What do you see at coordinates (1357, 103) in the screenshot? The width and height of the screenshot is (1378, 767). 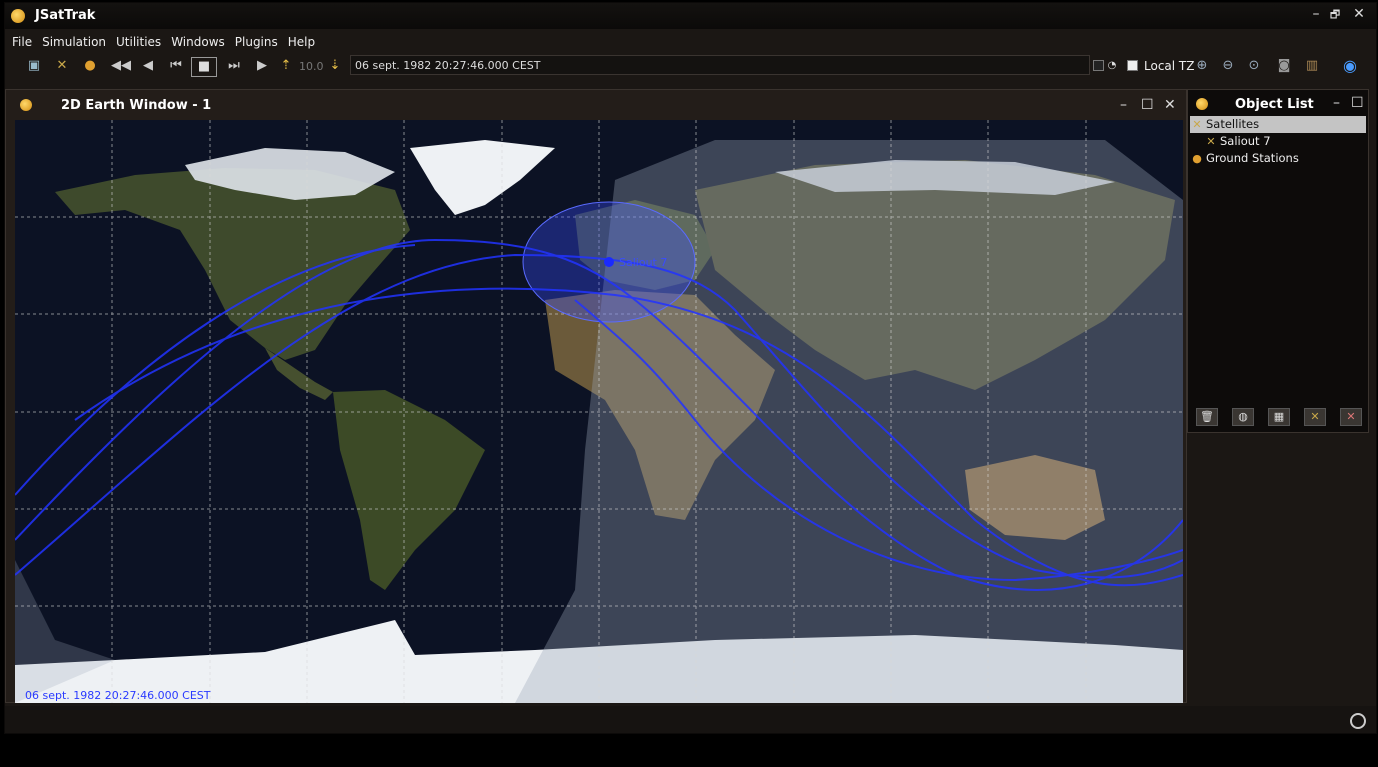 I see `object-list-maximize-button: ☐` at bounding box center [1357, 103].